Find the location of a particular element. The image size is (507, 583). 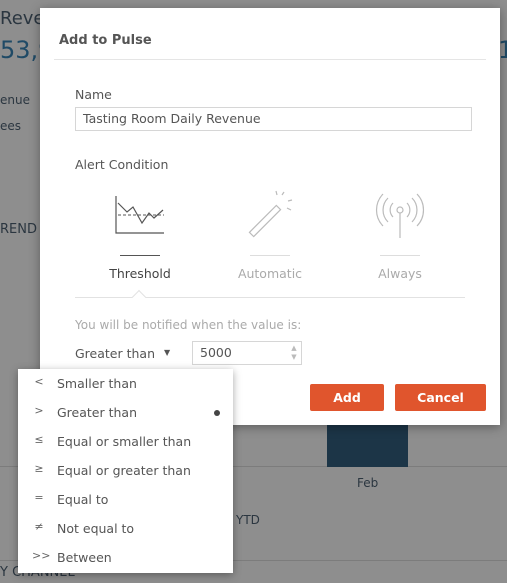

not-equal-icon: ≠ is located at coordinates (39, 526).